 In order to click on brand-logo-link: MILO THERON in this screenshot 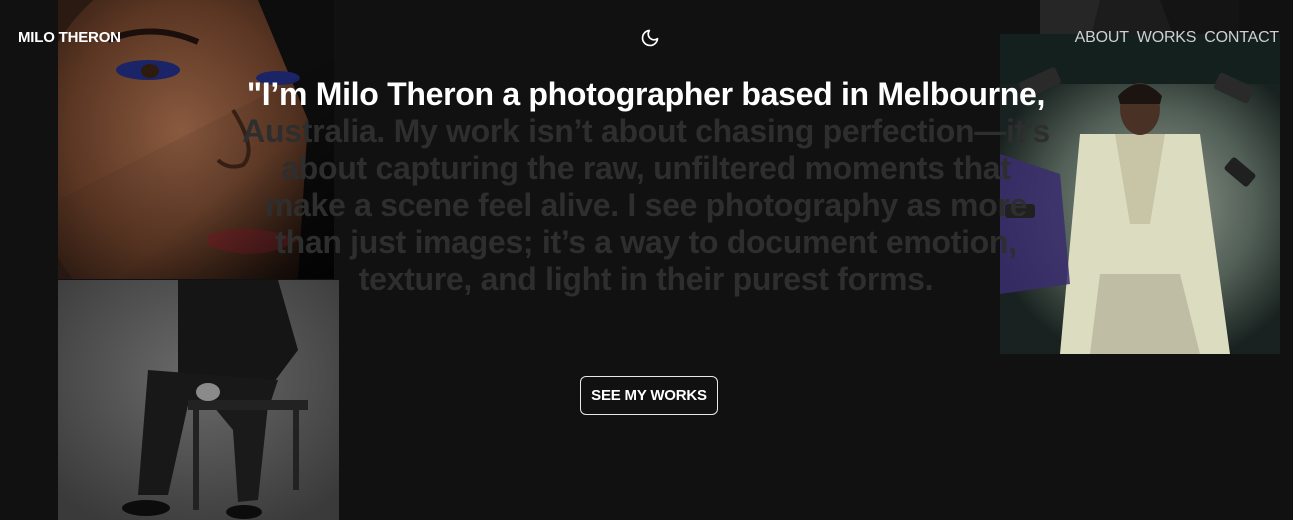, I will do `click(69, 37)`.